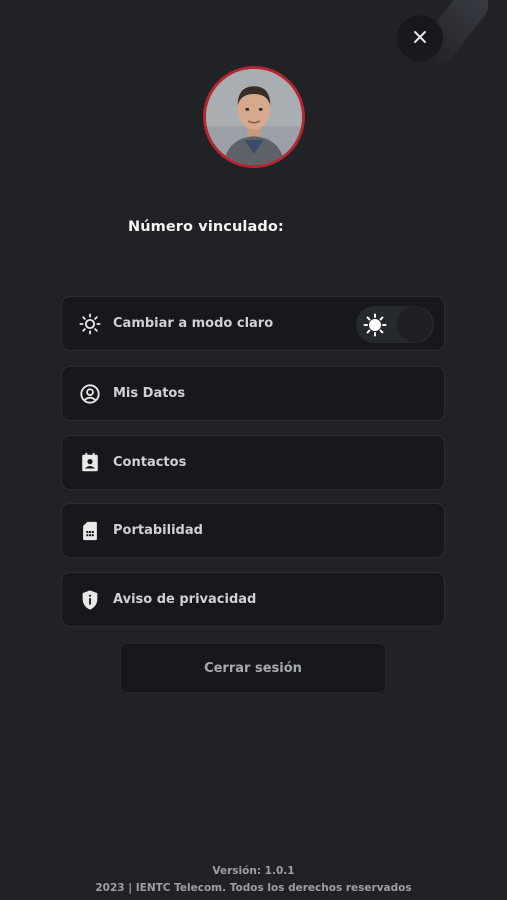 This screenshot has width=507, height=900. I want to click on menu-item-label: Mis Datos, so click(149, 393).